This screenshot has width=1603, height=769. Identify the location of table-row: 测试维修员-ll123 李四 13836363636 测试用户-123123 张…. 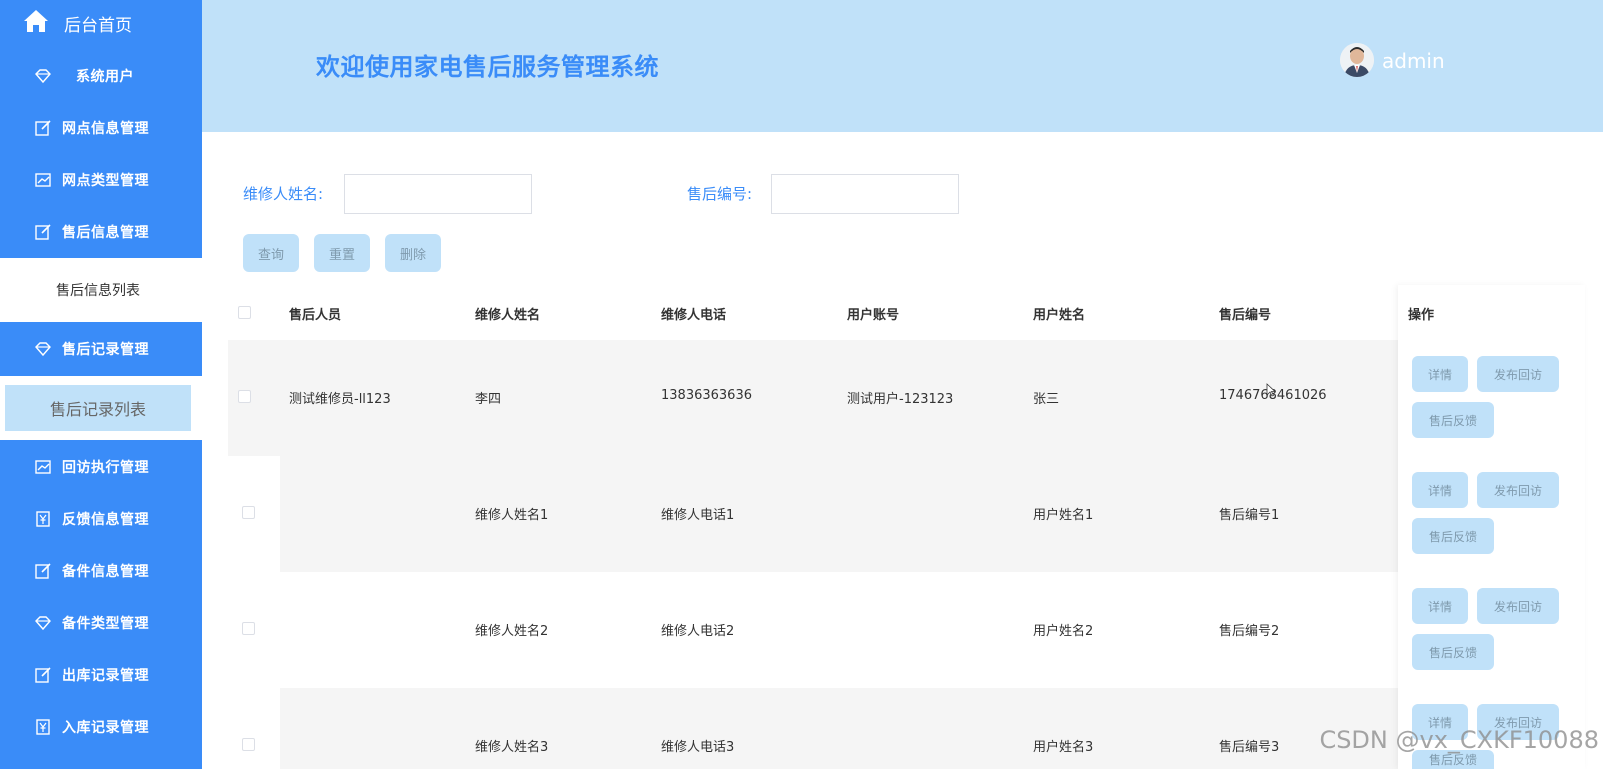
(906, 398).